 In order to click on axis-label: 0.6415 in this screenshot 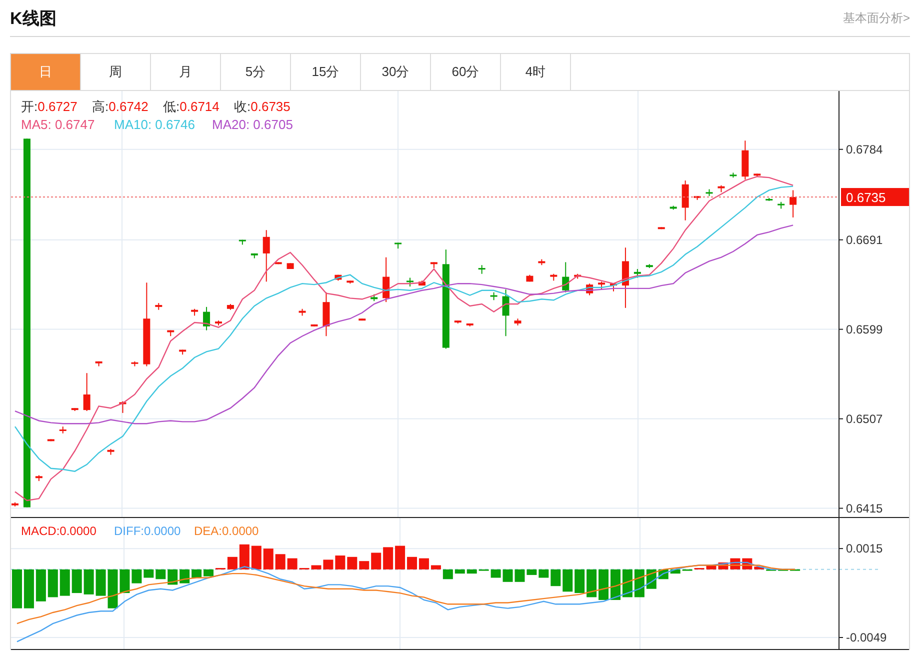, I will do `click(864, 508)`.